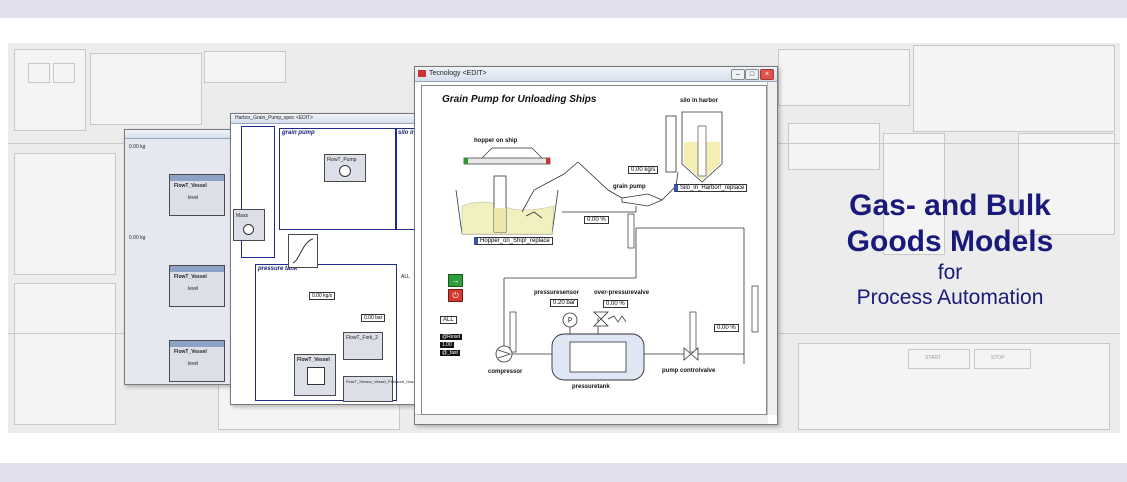  What do you see at coordinates (513, 241) in the screenshot?
I see `hopper-tag: Hopper_on_Ship!_replace` at bounding box center [513, 241].